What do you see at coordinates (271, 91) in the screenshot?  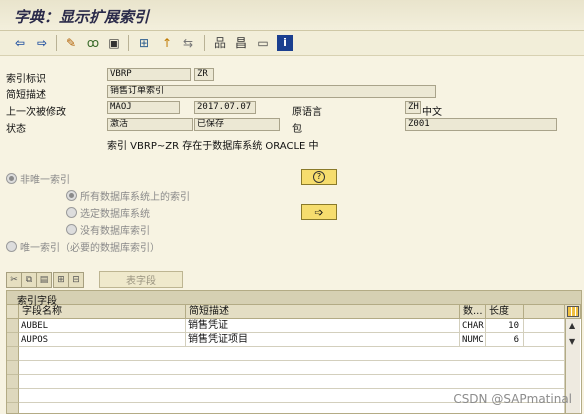 I see `short-desc-field: 销售订单索引` at bounding box center [271, 91].